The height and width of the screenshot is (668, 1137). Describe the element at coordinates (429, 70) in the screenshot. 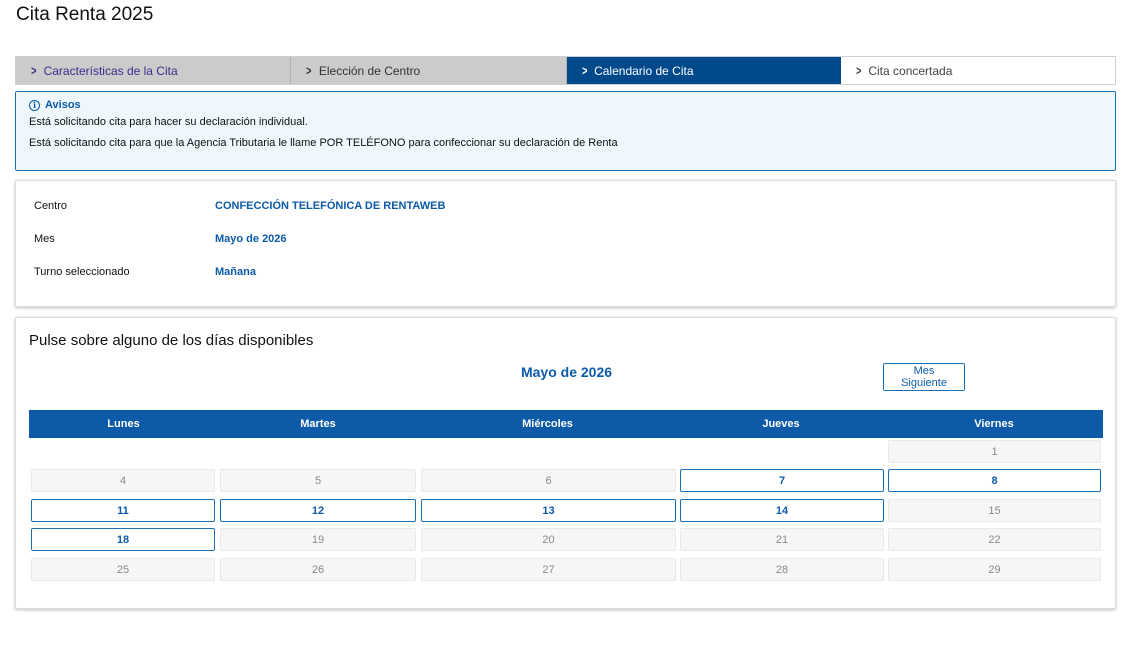

I see `step-eleccion-centro: > Elección de Centro` at that location.